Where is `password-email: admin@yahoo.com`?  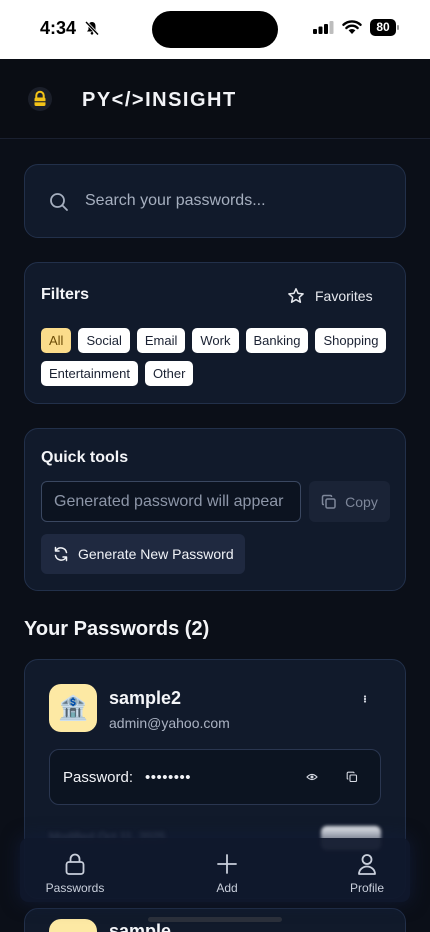
password-email: admin@yahoo.com is located at coordinates (169, 723).